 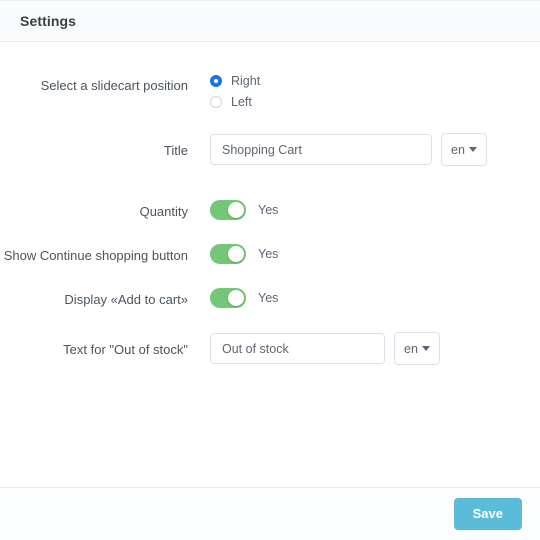 I want to click on save-button: Save, so click(x=487, y=514).